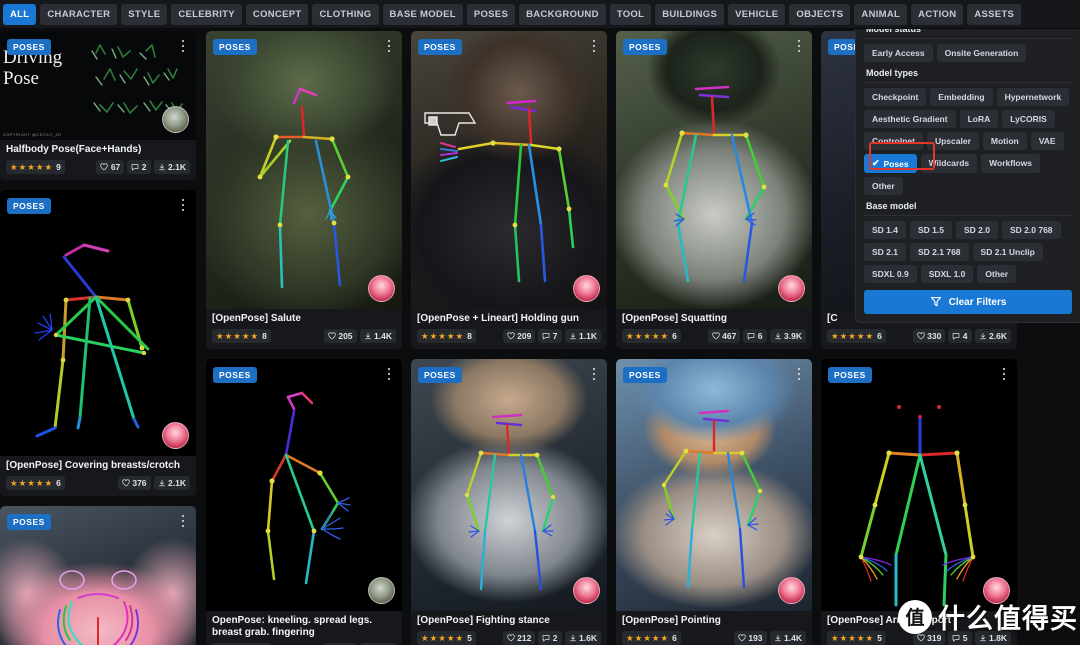 This screenshot has height=645, width=1080. What do you see at coordinates (883, 186) in the screenshot?
I see `filter-tag-other-types: Other` at bounding box center [883, 186].